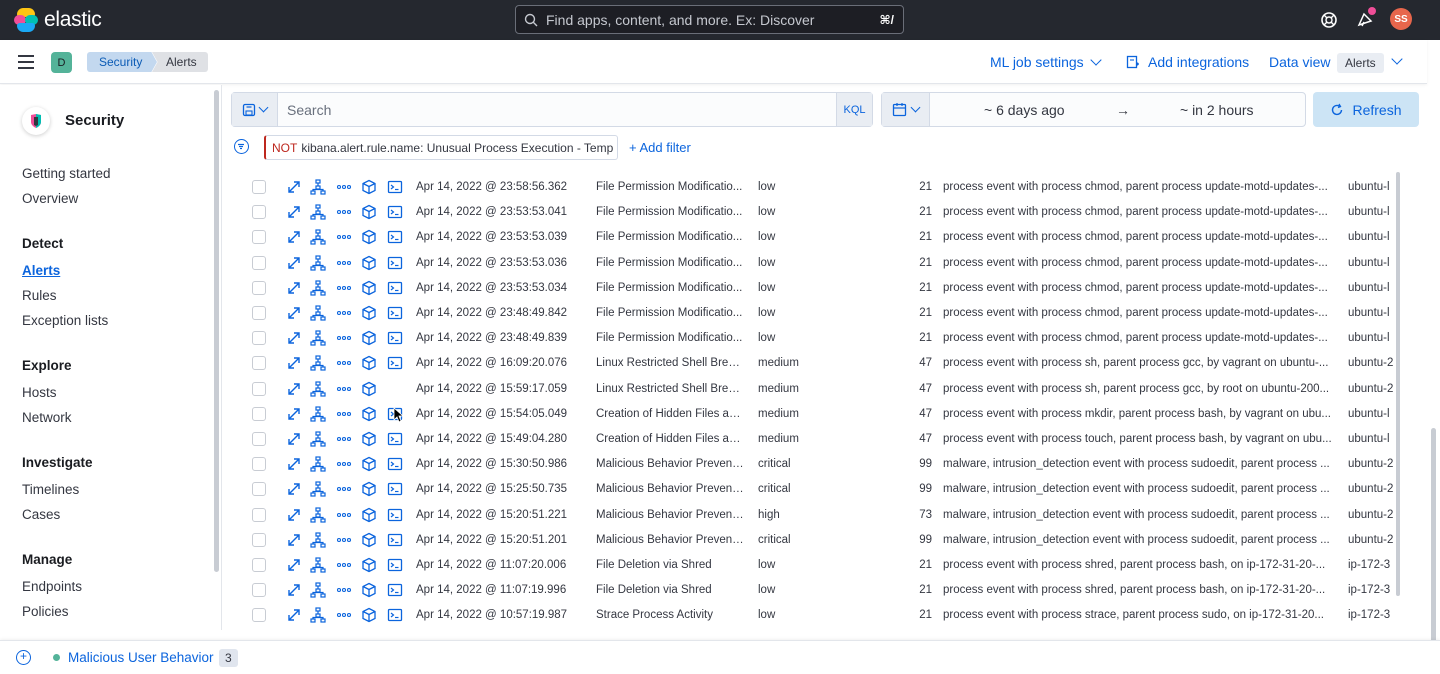 This screenshot has width=1440, height=674. I want to click on alert-timestamp: Apr 14, 2022 @ 23:48:49.839, so click(501, 338).